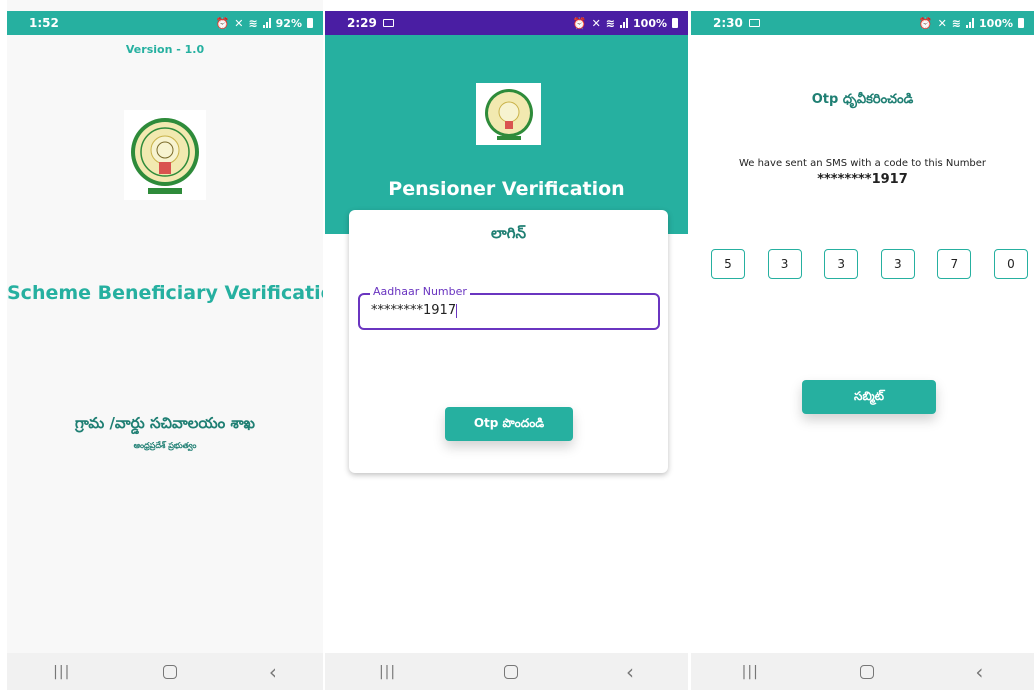 Image resolution: width=1034 pixels, height=690 pixels. Describe the element at coordinates (954, 264) in the screenshot. I see `otp-digit-5: 7` at that location.